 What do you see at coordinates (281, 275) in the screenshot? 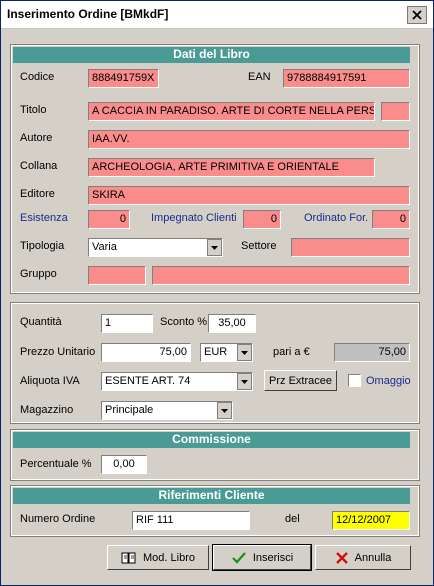
I see `gruppo-desc-field` at bounding box center [281, 275].